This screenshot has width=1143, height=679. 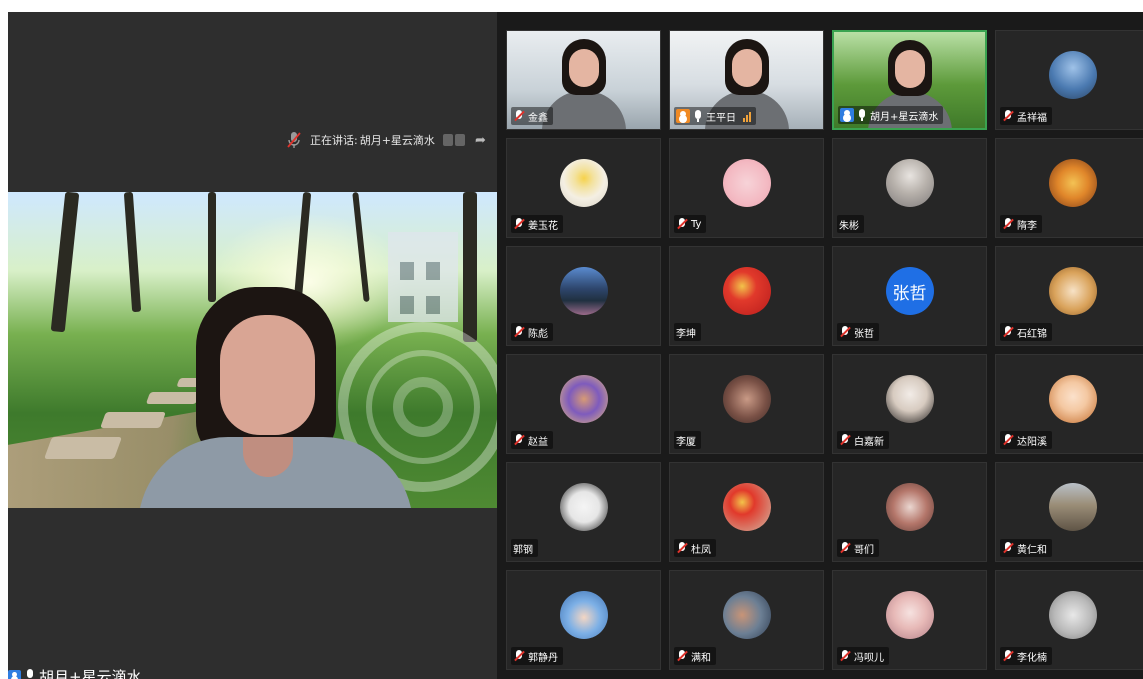 What do you see at coordinates (864, 550) in the screenshot?
I see `participant-name: 哥们` at bounding box center [864, 550].